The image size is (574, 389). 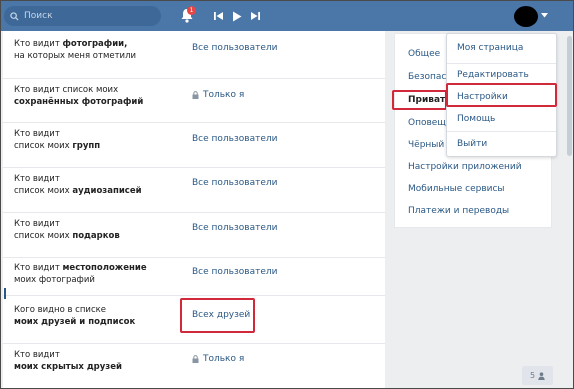 I want to click on settings-item-payments: Платежи и переводы, so click(x=458, y=211).